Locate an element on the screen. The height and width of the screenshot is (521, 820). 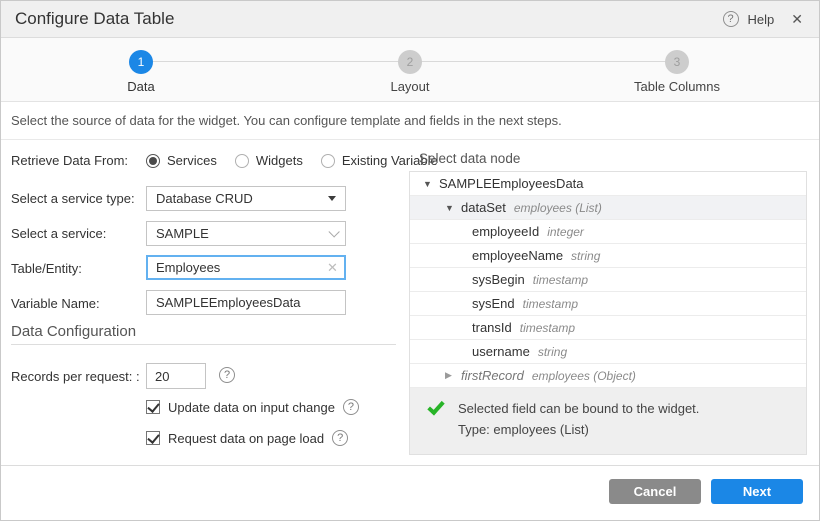
table-entity-input is located at coordinates (246, 267).